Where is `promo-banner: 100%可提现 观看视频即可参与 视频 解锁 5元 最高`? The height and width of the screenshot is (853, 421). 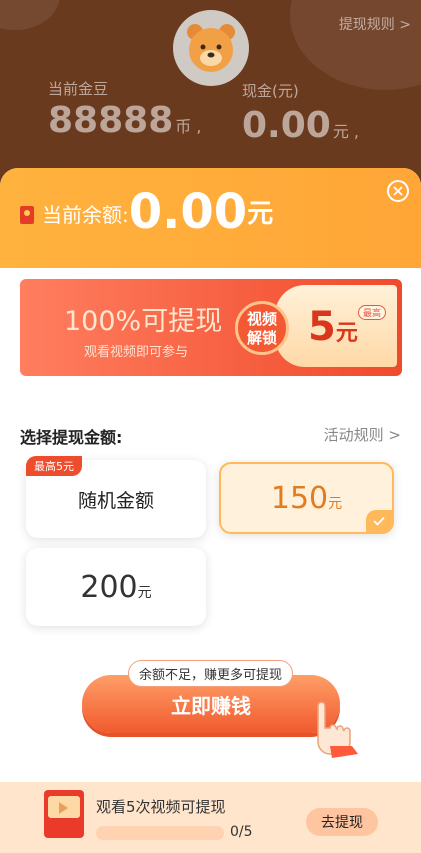
promo-banner: 100%可提现 观看视频即可参与 视频 解锁 5元 最高 is located at coordinates (211, 327).